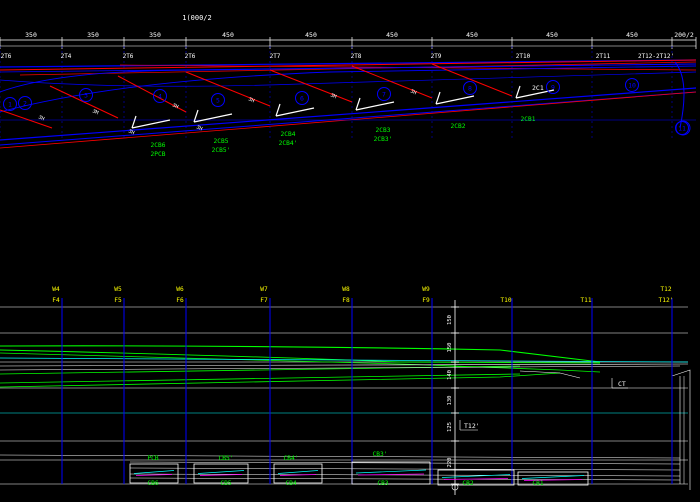  What do you see at coordinates (384, 94) in the screenshot?
I see `panel-number-circle: 7` at bounding box center [384, 94].